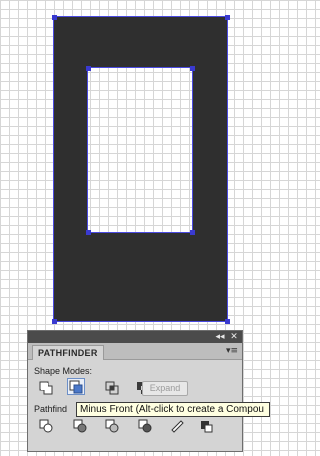 Image resolution: width=320 pixels, height=456 pixels. What do you see at coordinates (135, 337) in the screenshot?
I see `panel-topbar: ◂◂ ✕` at bounding box center [135, 337].